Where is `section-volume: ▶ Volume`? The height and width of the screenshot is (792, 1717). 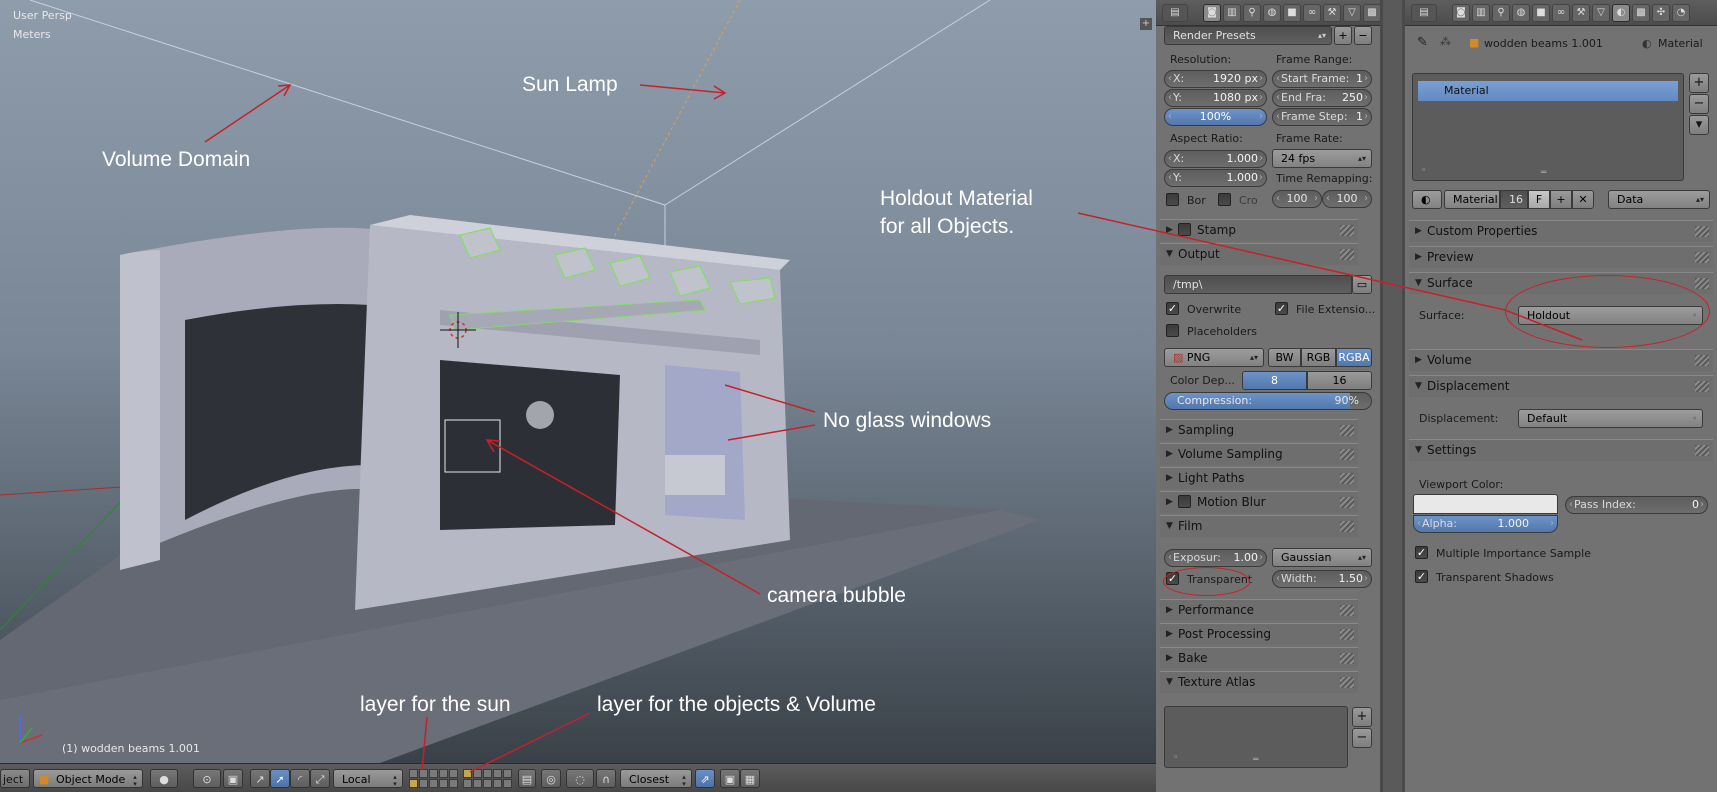
section-volume: ▶ Volume is located at coordinates (1561, 360).